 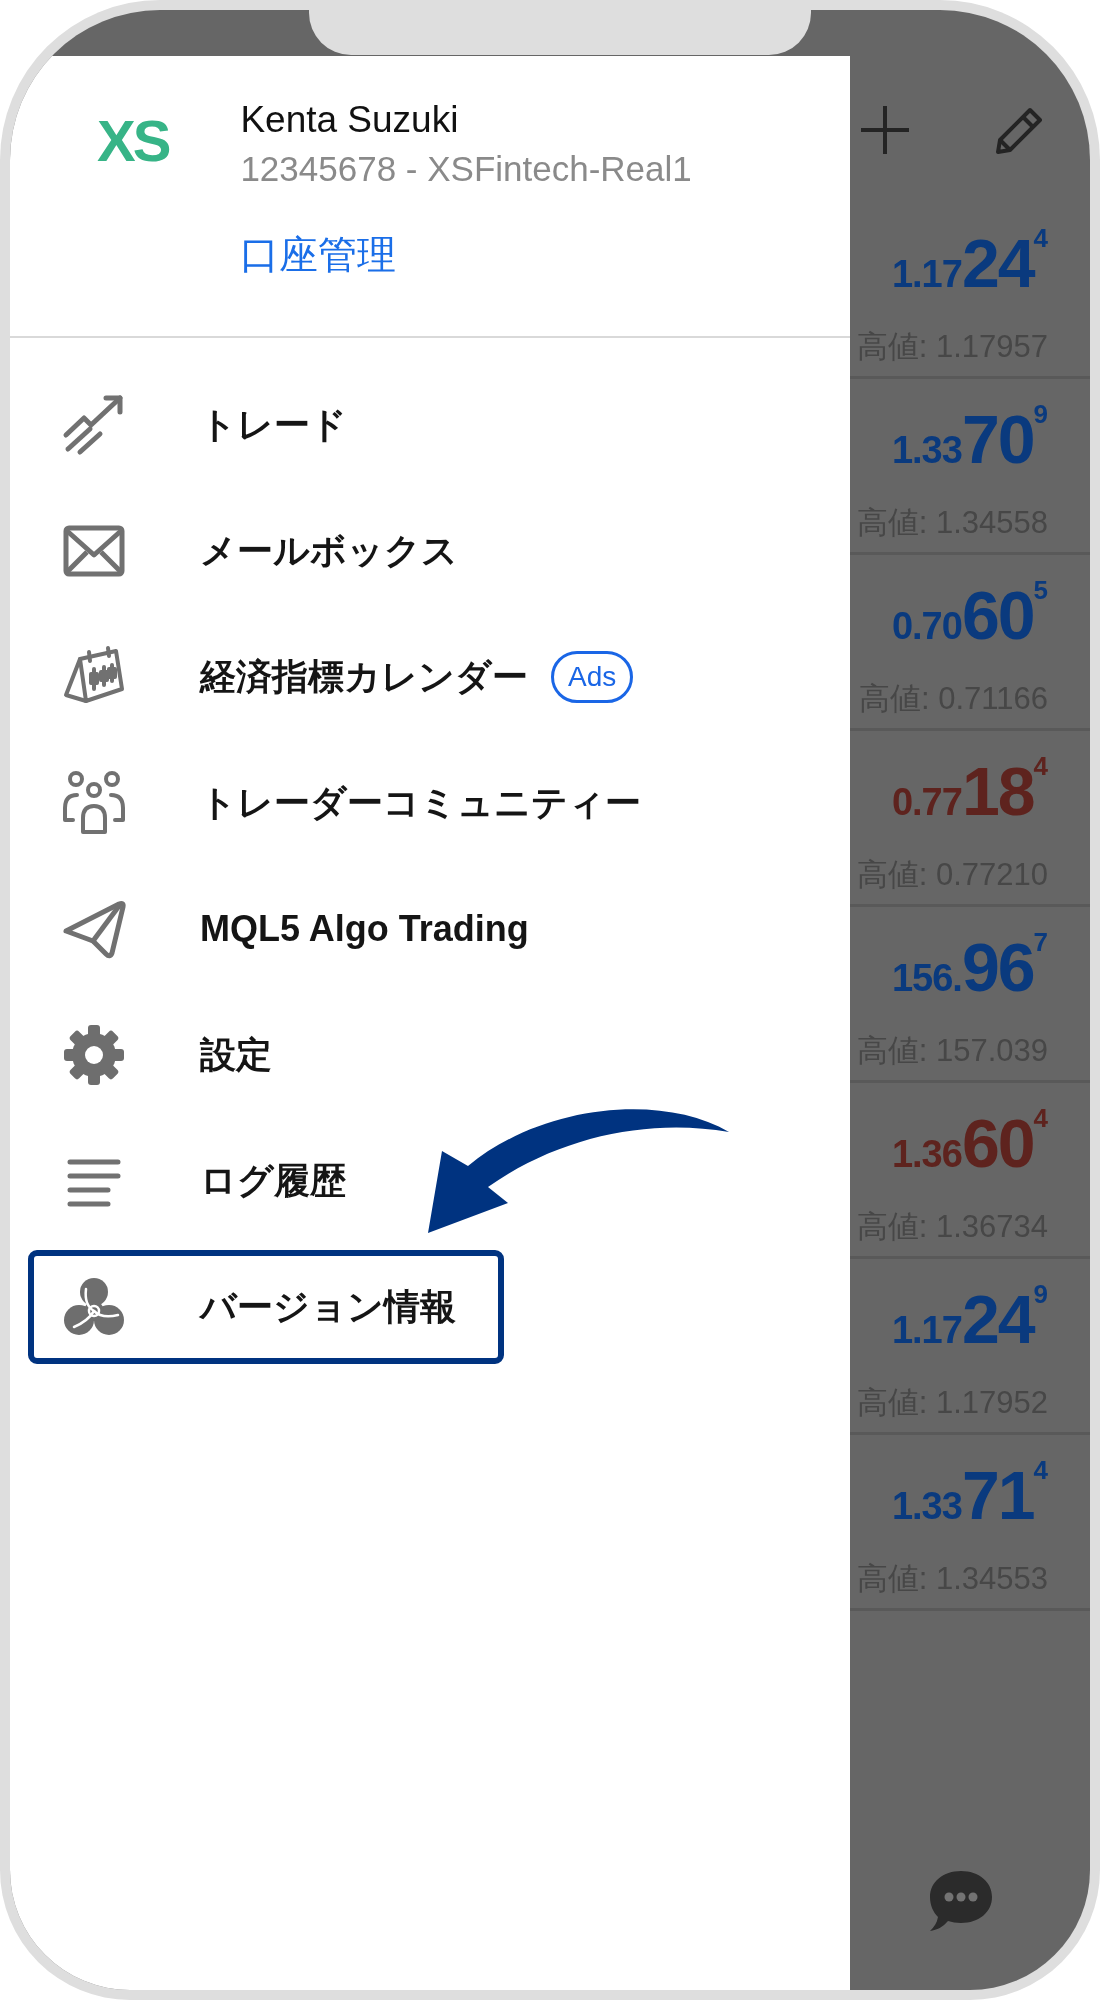 I want to click on menu-item: 経済指標カレンダー Ads, so click(x=355, y=677).